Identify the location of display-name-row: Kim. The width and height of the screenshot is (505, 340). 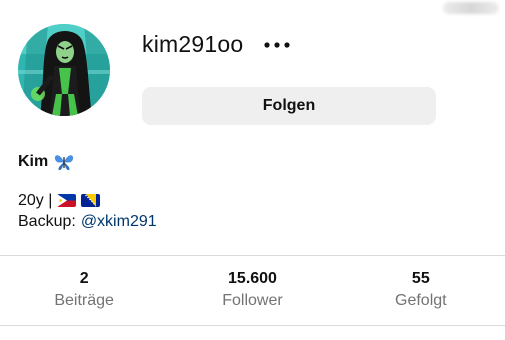
(46, 162).